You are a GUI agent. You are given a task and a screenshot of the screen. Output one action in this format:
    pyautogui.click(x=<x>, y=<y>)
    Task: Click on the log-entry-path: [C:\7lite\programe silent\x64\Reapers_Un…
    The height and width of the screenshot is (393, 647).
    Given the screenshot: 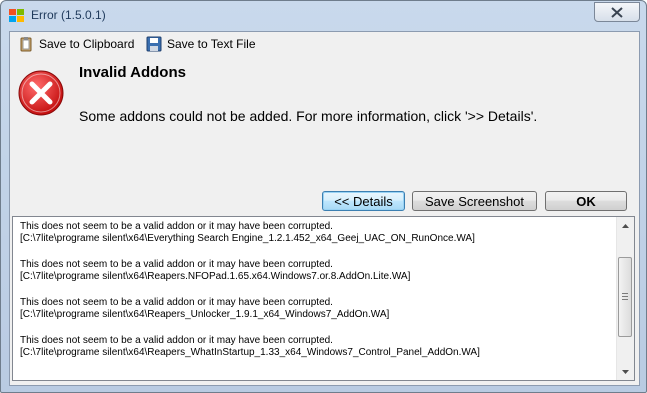 What is the action you would take?
    pyautogui.click(x=205, y=314)
    